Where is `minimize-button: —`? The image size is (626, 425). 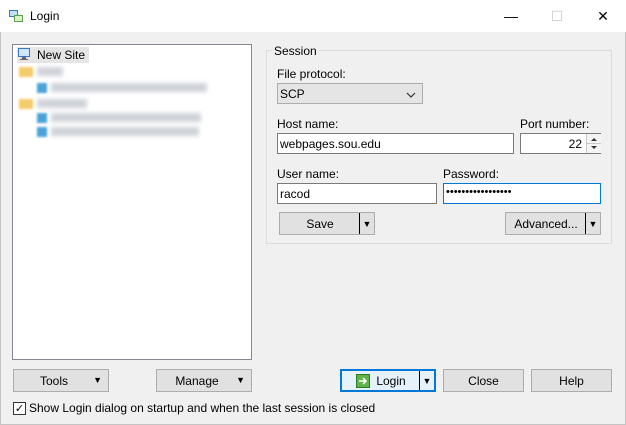 minimize-button: — is located at coordinates (511, 16).